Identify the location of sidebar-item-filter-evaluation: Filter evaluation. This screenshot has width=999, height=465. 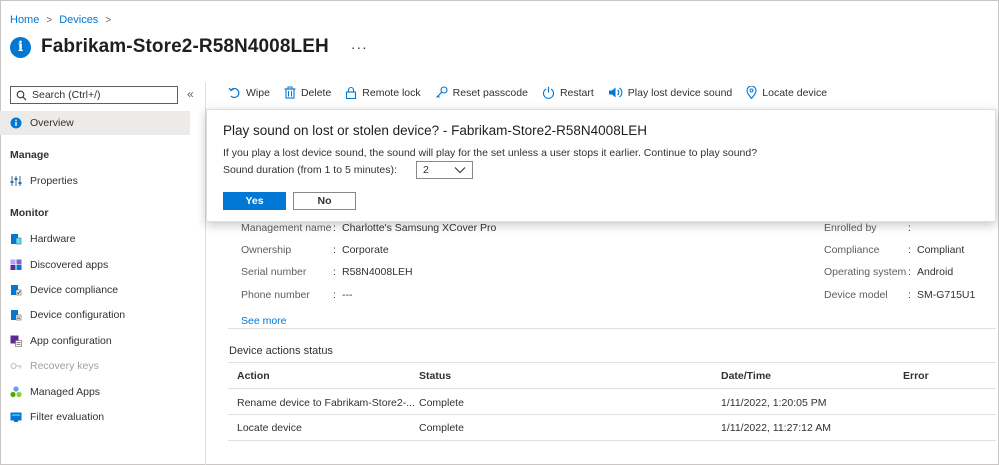
(95, 417).